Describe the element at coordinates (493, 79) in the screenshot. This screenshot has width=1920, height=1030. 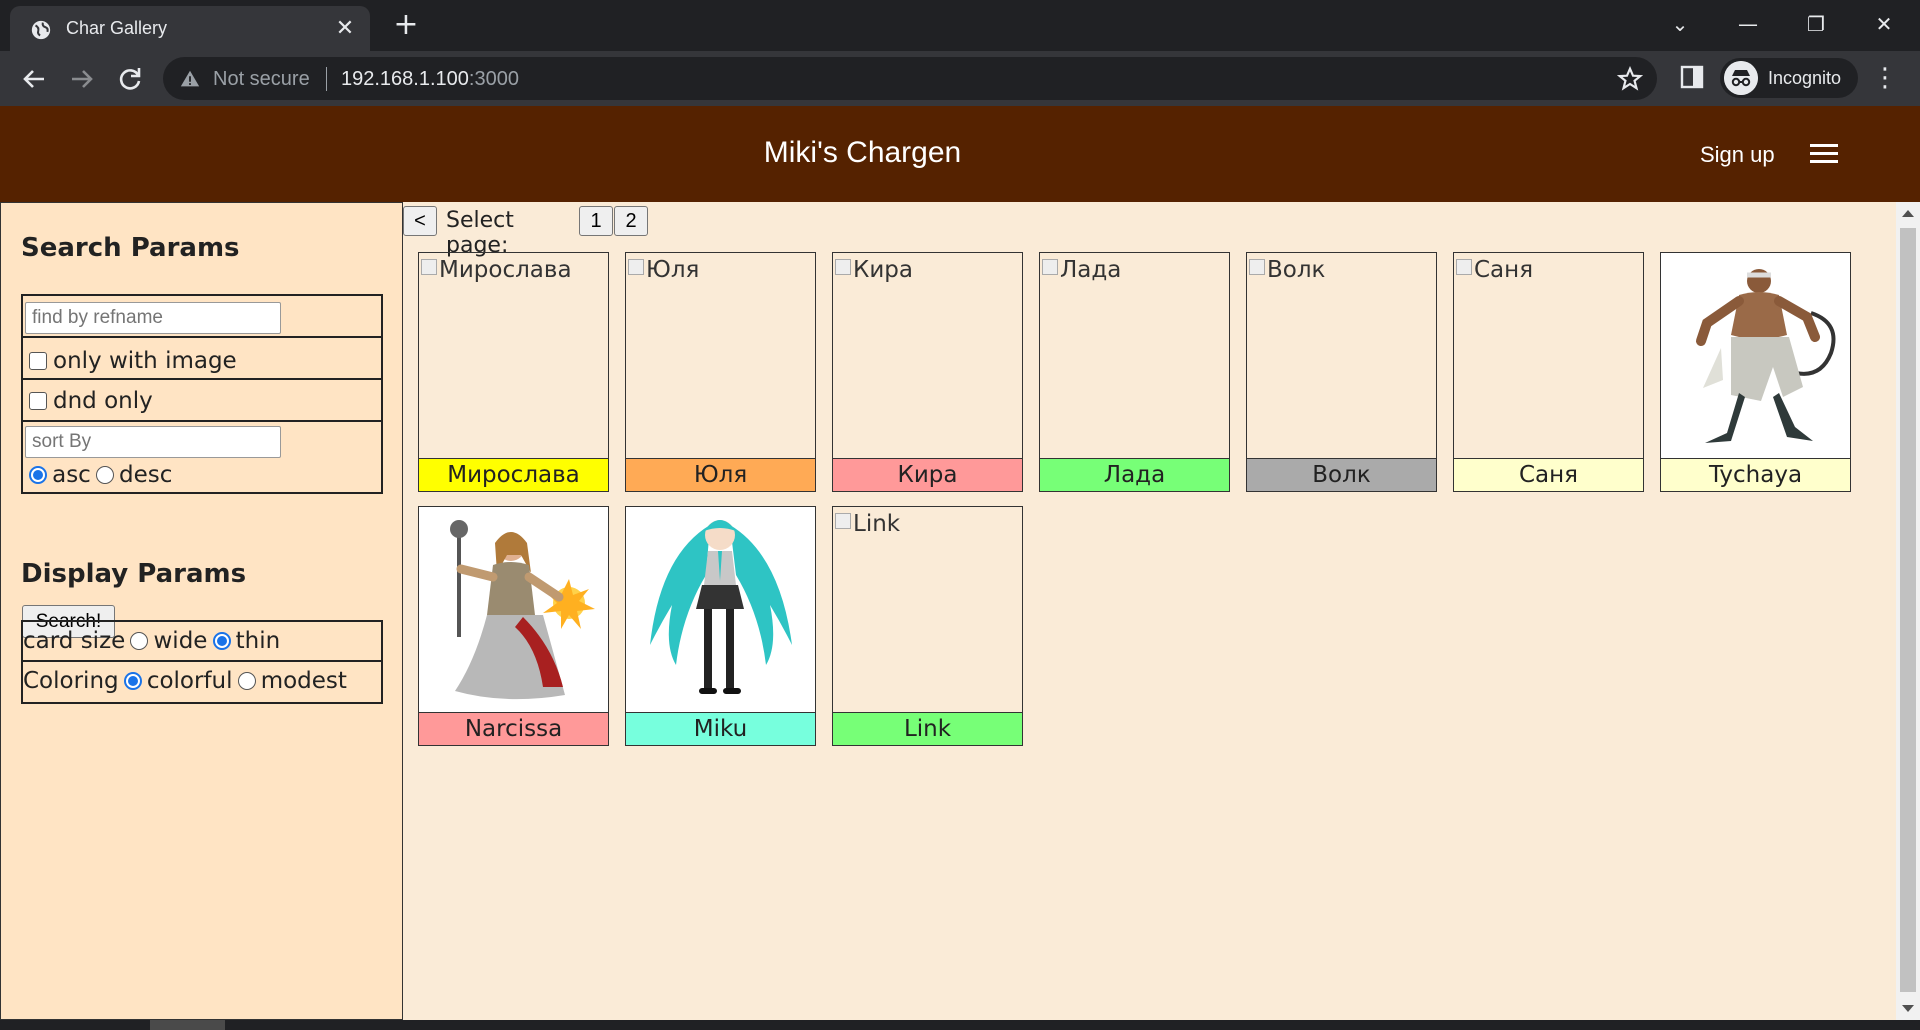
I see `url-port: :3000` at that location.